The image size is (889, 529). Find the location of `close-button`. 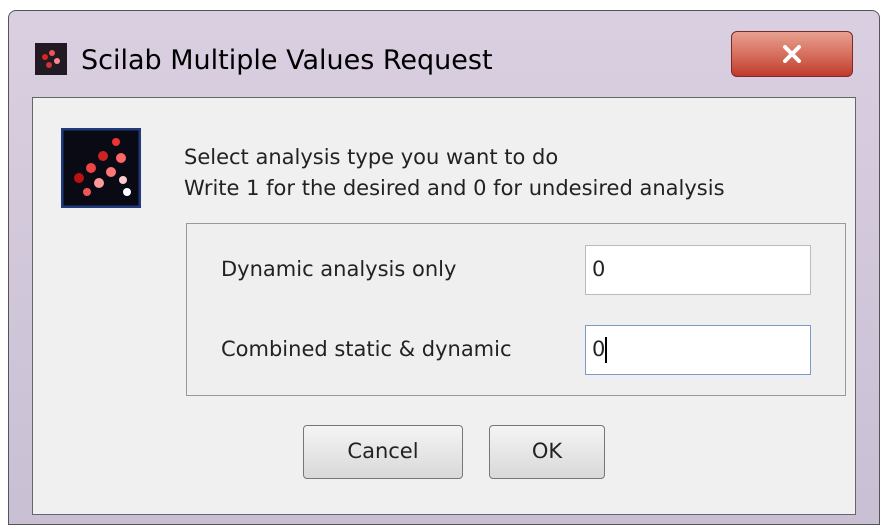

close-button is located at coordinates (792, 54).